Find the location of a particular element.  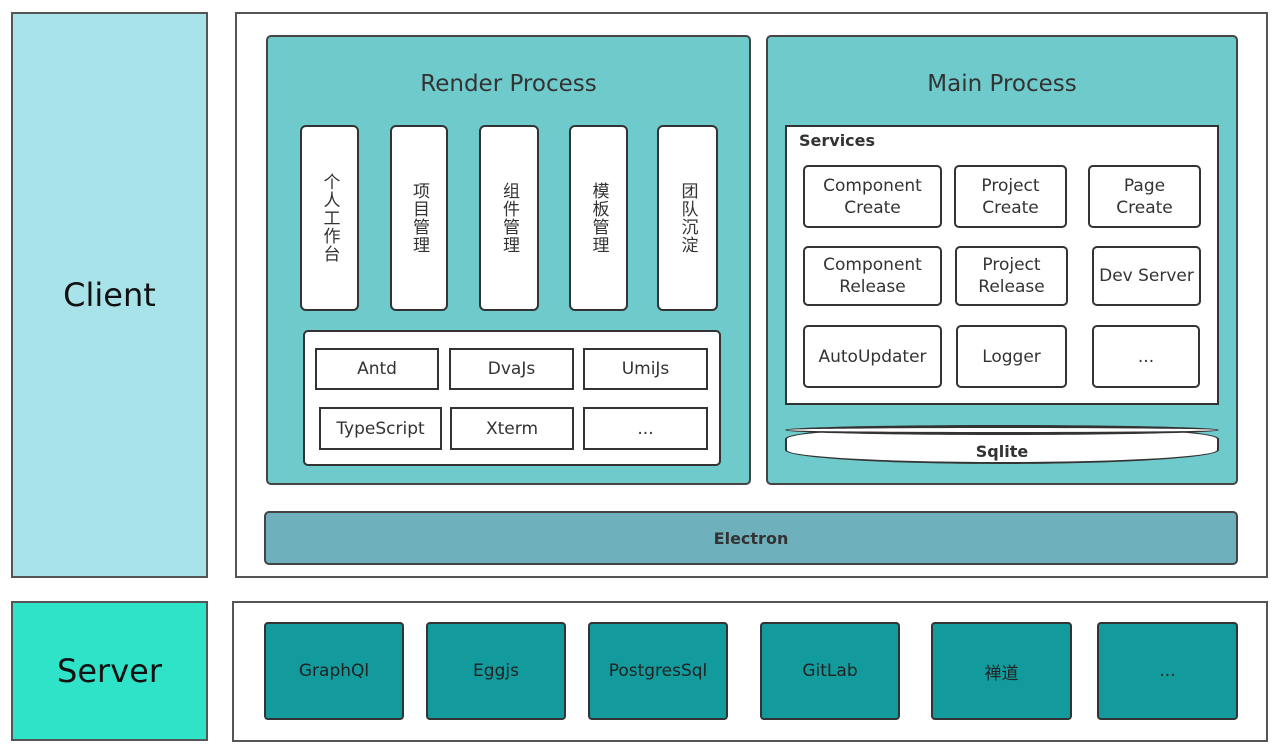

service-project-release: Project Release is located at coordinates (1011, 276).